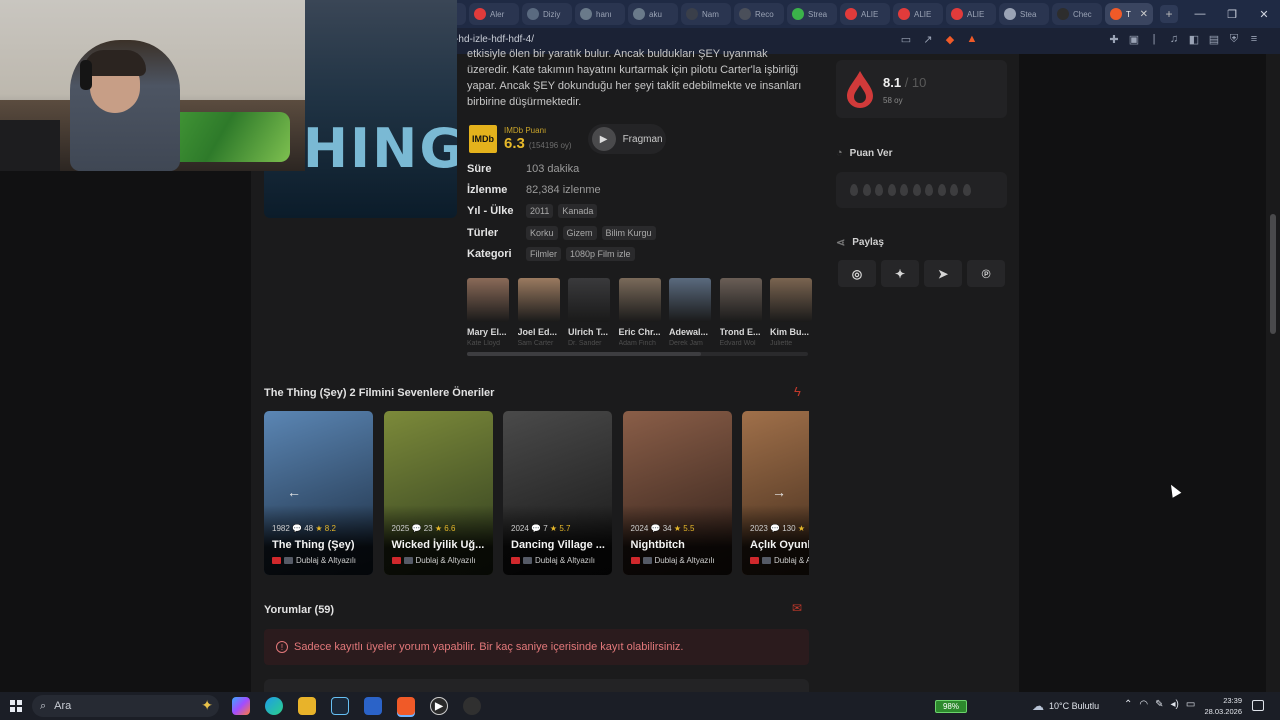 The image size is (1280, 720). What do you see at coordinates (690, 312) in the screenshot?
I see `cast-member: Adewal... Derek Jam` at bounding box center [690, 312].